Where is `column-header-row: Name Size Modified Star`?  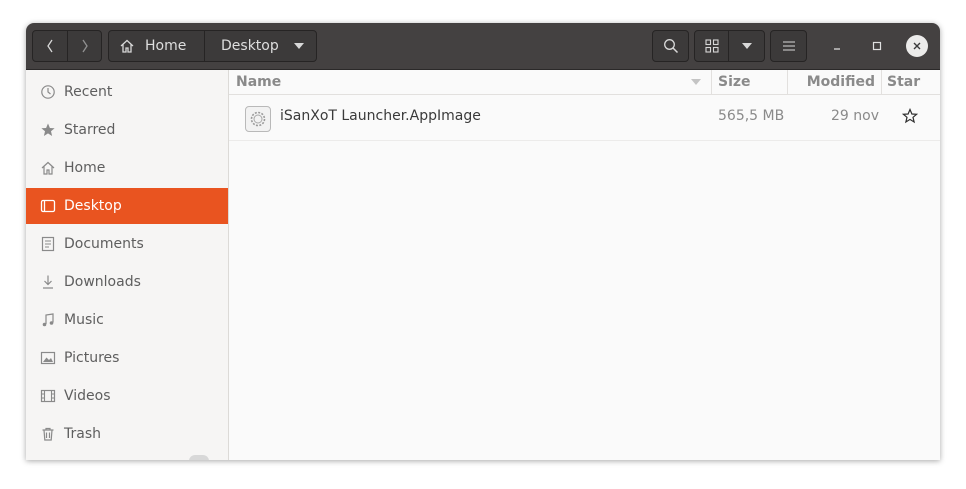 column-header-row: Name Size Modified Star is located at coordinates (584, 82).